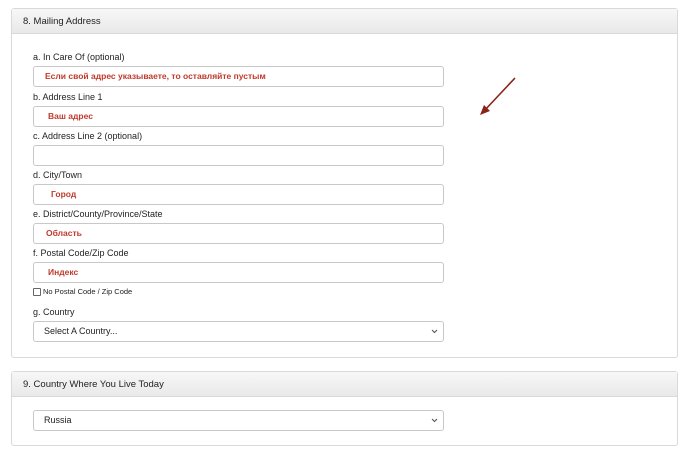  Describe the element at coordinates (54, 312) in the screenshot. I see `country-label: g. Country` at that location.